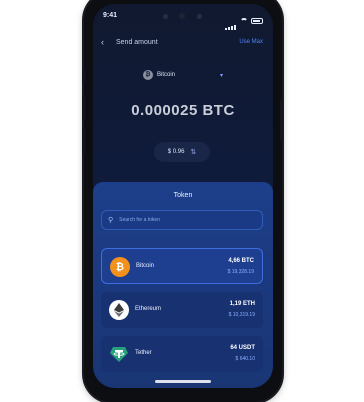 This screenshot has height=402, width=364. What do you see at coordinates (242, 304) in the screenshot?
I see `token-balance: 1,19 ETH` at bounding box center [242, 304].